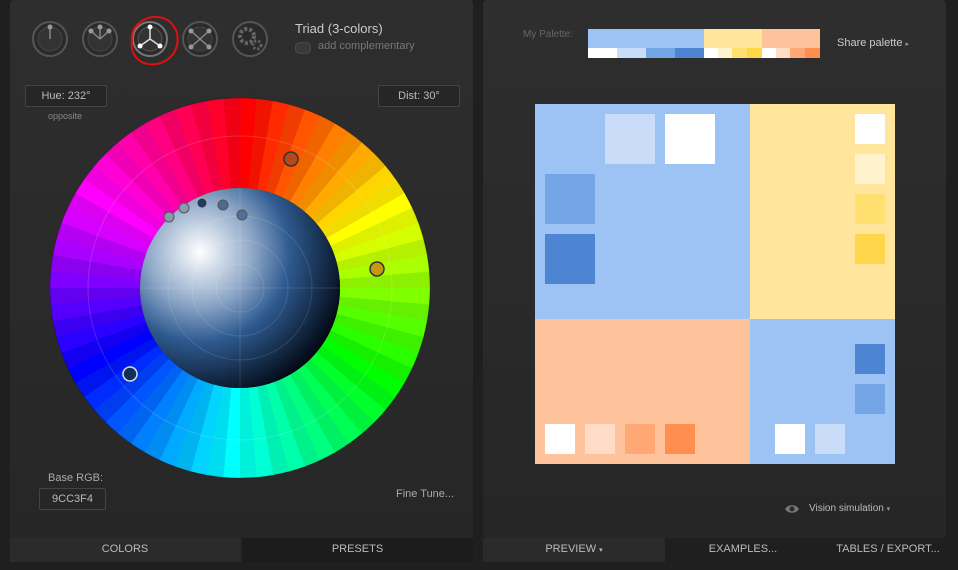 This screenshot has width=958, height=570. I want to click on tetrad-scheme-icon, so click(200, 39).